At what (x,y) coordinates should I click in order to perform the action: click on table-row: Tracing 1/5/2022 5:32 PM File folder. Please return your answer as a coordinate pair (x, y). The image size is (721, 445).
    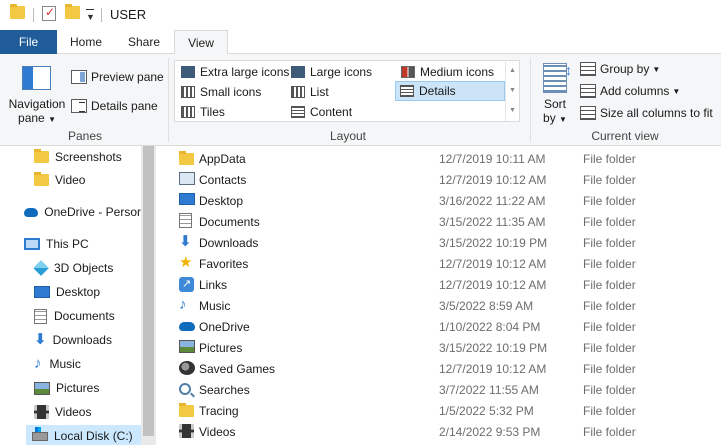
    Looking at the image, I should click on (439, 410).